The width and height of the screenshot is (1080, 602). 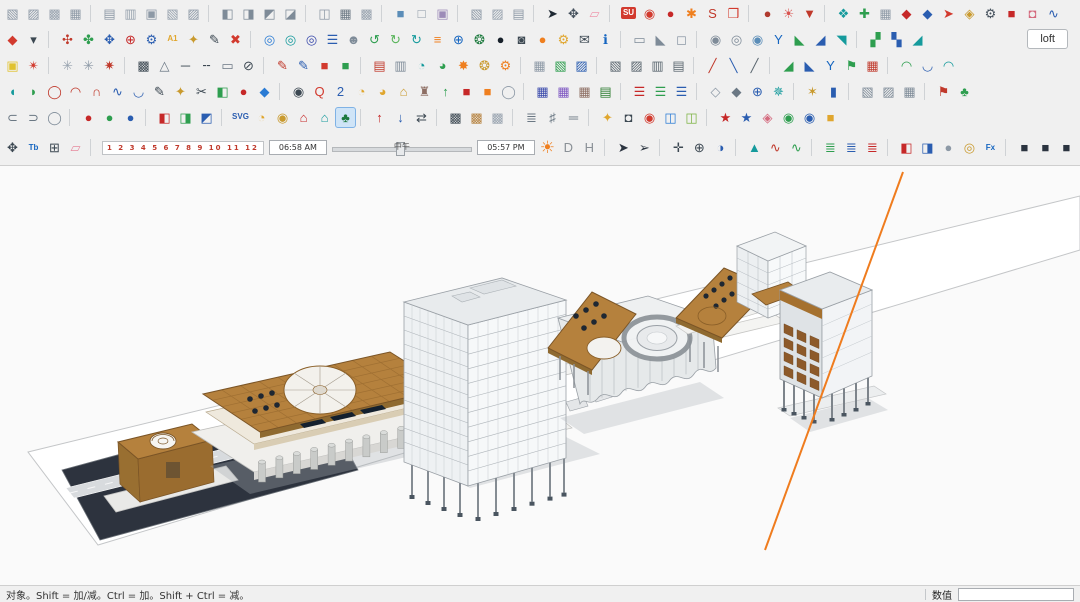 What do you see at coordinates (243, 91) in the screenshot?
I see `toolbar-button-ball-red: ●` at bounding box center [243, 91].